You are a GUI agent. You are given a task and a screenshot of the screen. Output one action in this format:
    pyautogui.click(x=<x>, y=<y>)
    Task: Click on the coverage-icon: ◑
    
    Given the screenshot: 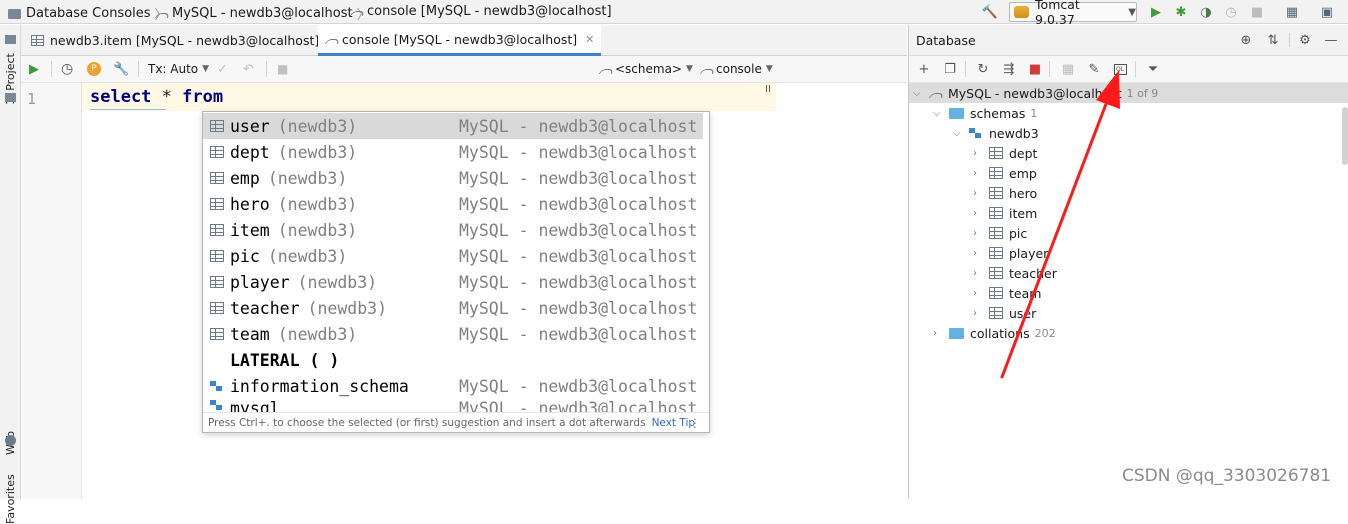 What is the action you would take?
    pyautogui.click(x=1206, y=12)
    